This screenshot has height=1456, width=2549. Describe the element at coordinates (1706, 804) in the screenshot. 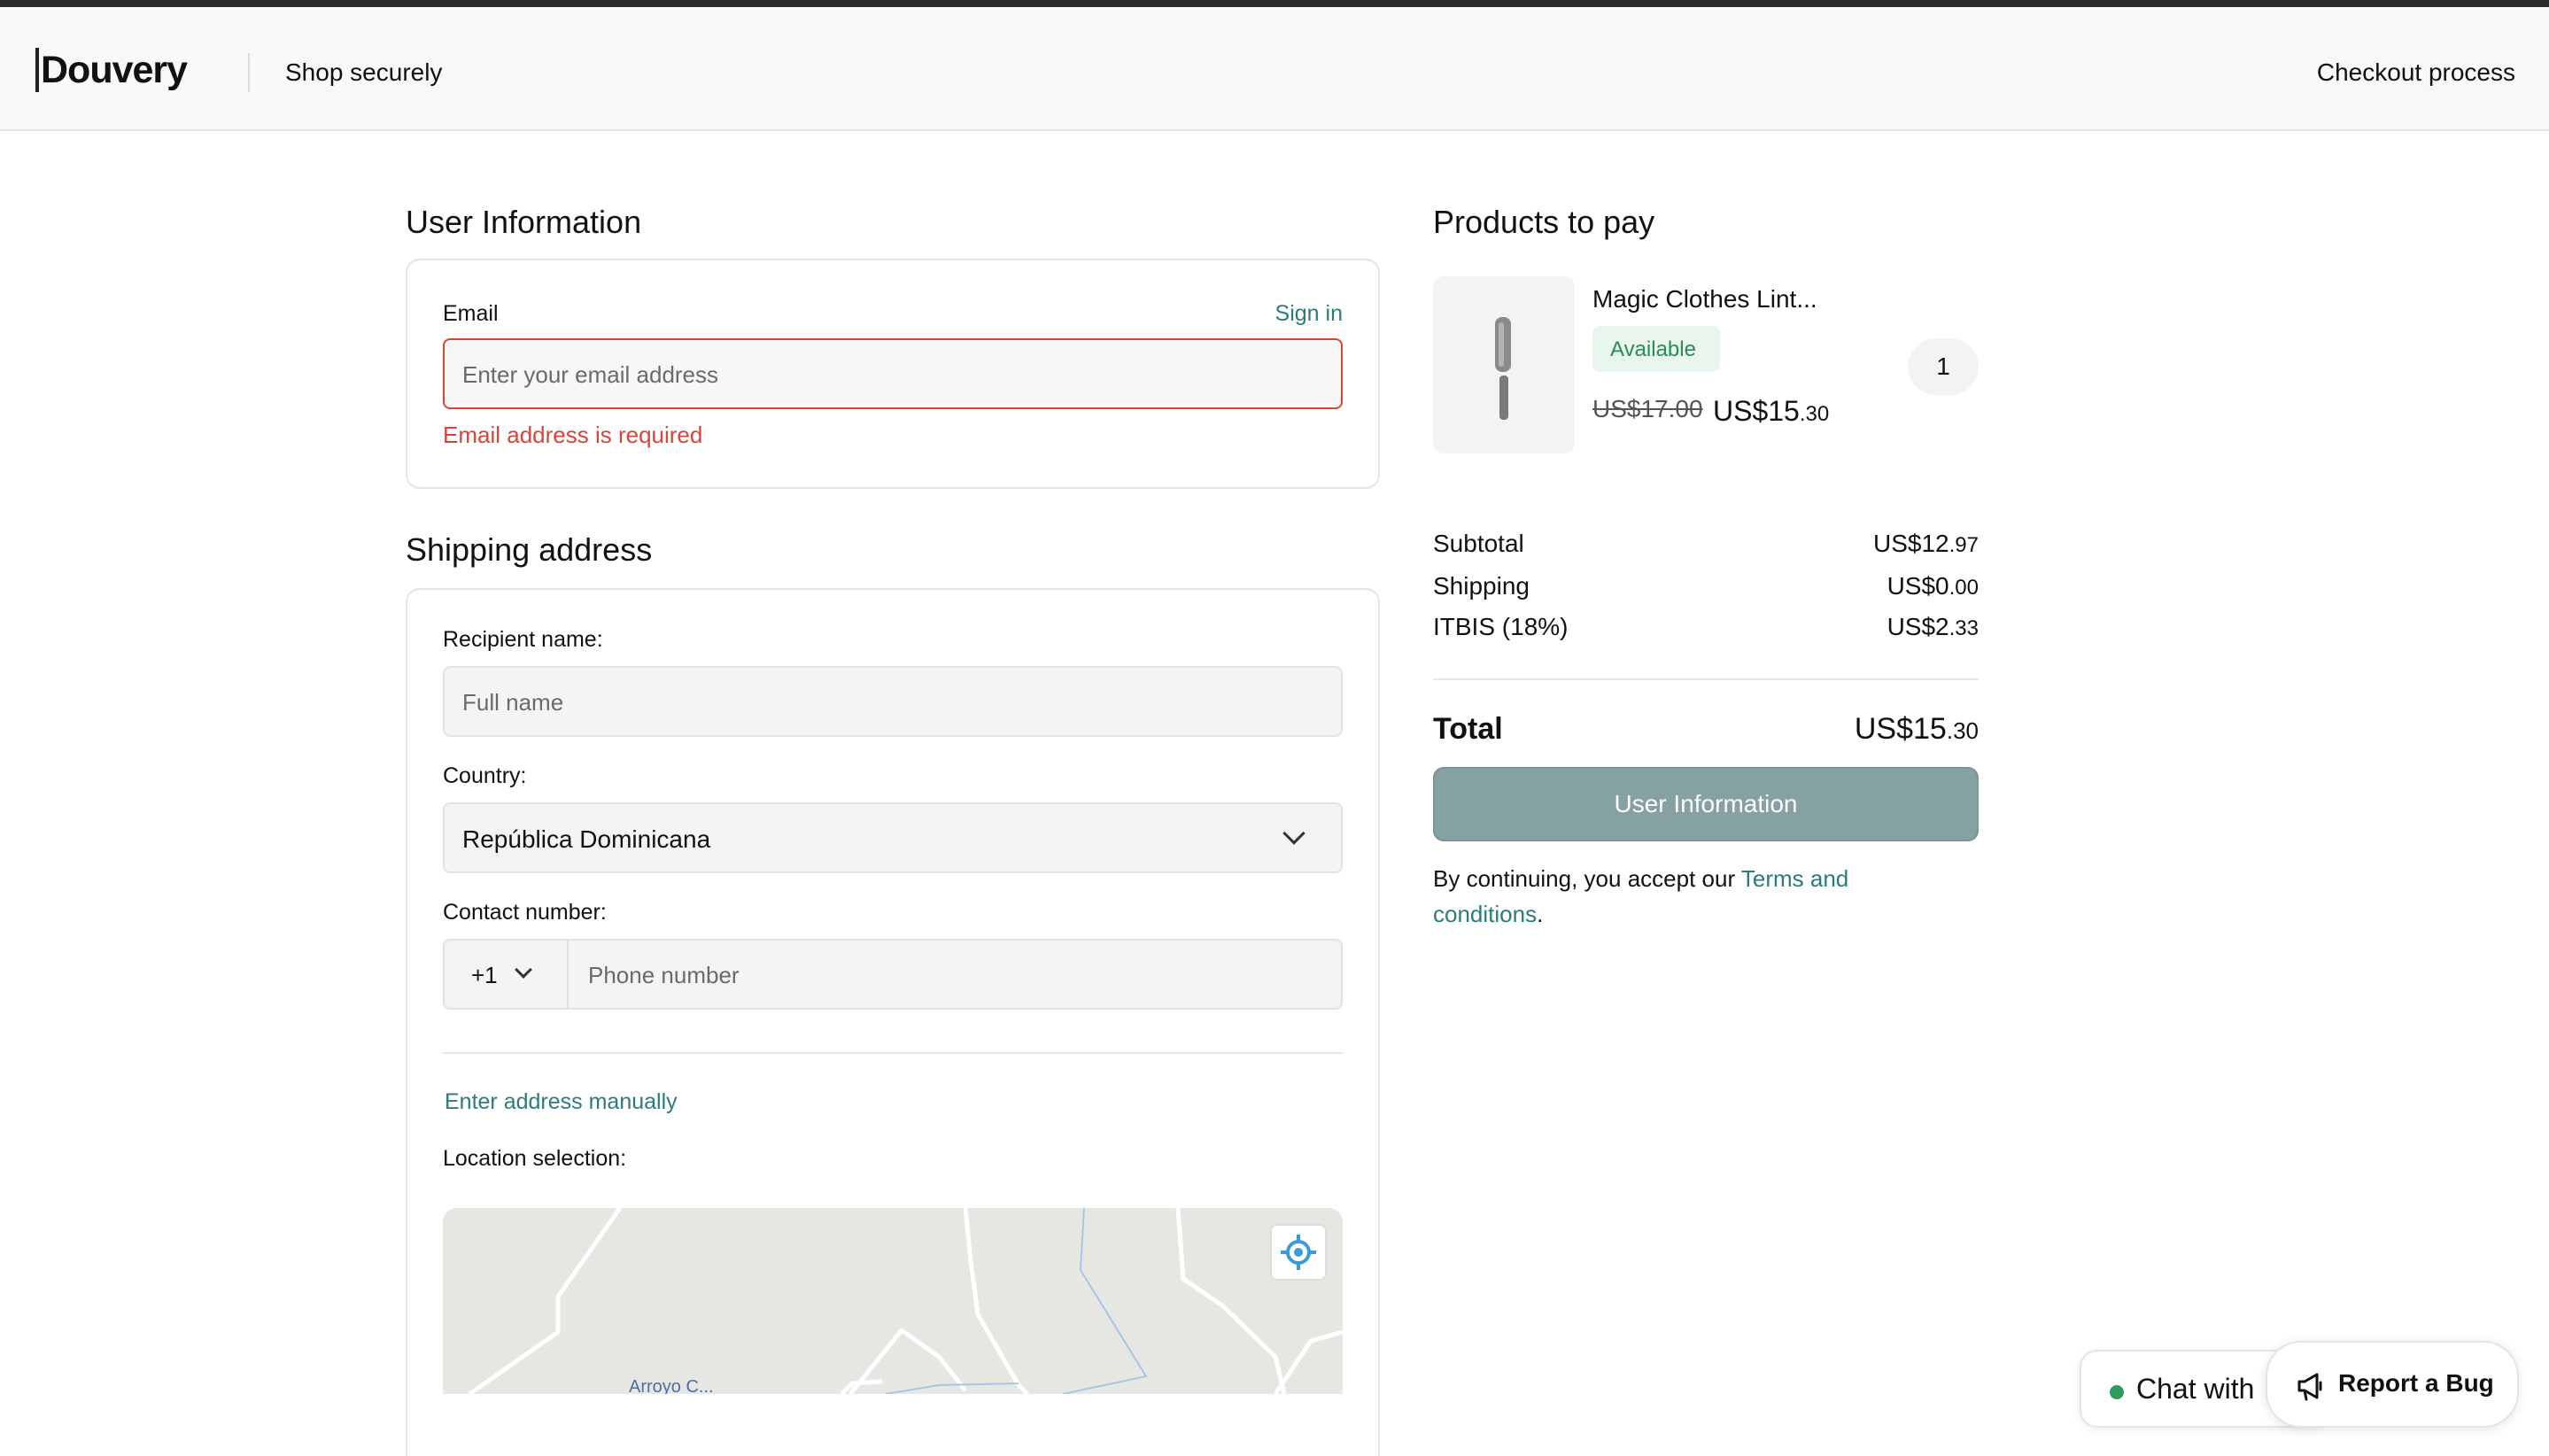

I see `continue-user-information-button: User Information` at that location.